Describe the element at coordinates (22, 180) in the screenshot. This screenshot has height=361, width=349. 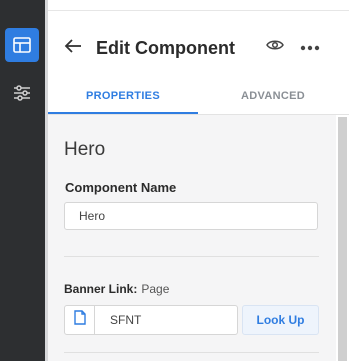
I see `left-rail` at that location.